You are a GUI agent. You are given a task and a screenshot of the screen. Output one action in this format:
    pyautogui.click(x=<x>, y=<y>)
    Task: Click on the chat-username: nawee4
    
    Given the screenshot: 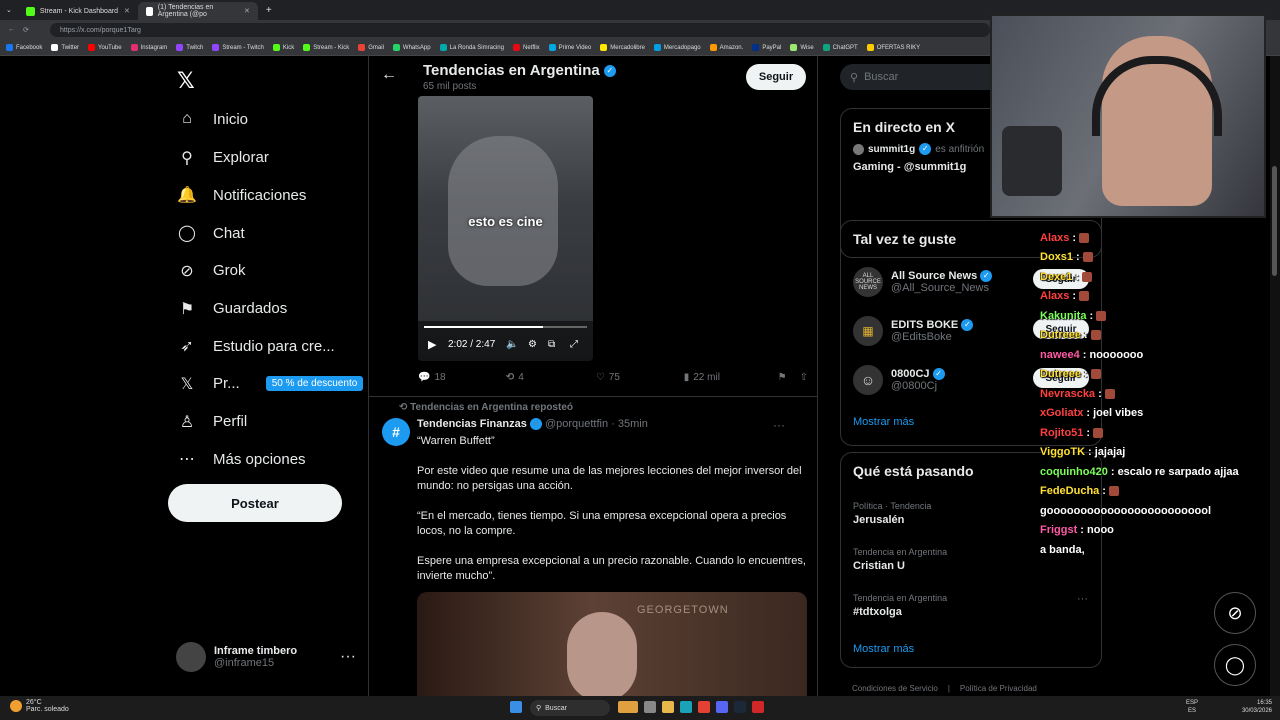 What is the action you would take?
    pyautogui.click(x=1060, y=355)
    